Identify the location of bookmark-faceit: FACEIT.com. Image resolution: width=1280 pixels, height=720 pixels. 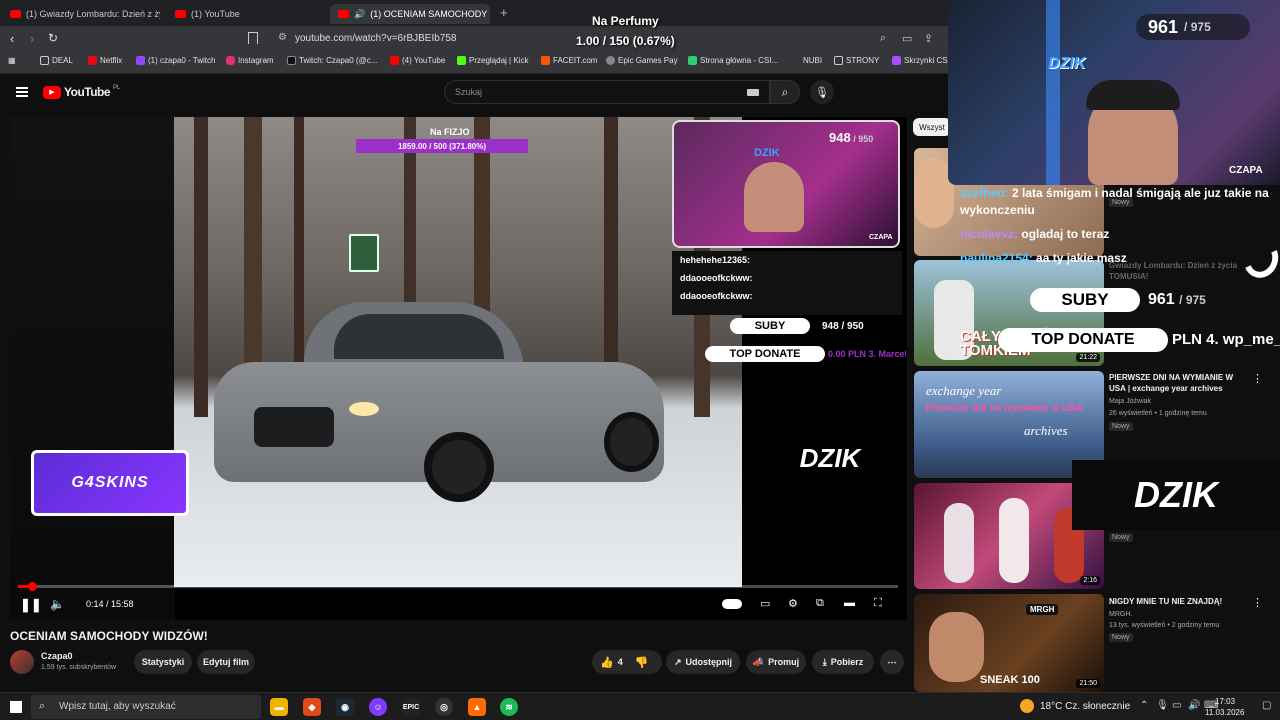
(569, 60).